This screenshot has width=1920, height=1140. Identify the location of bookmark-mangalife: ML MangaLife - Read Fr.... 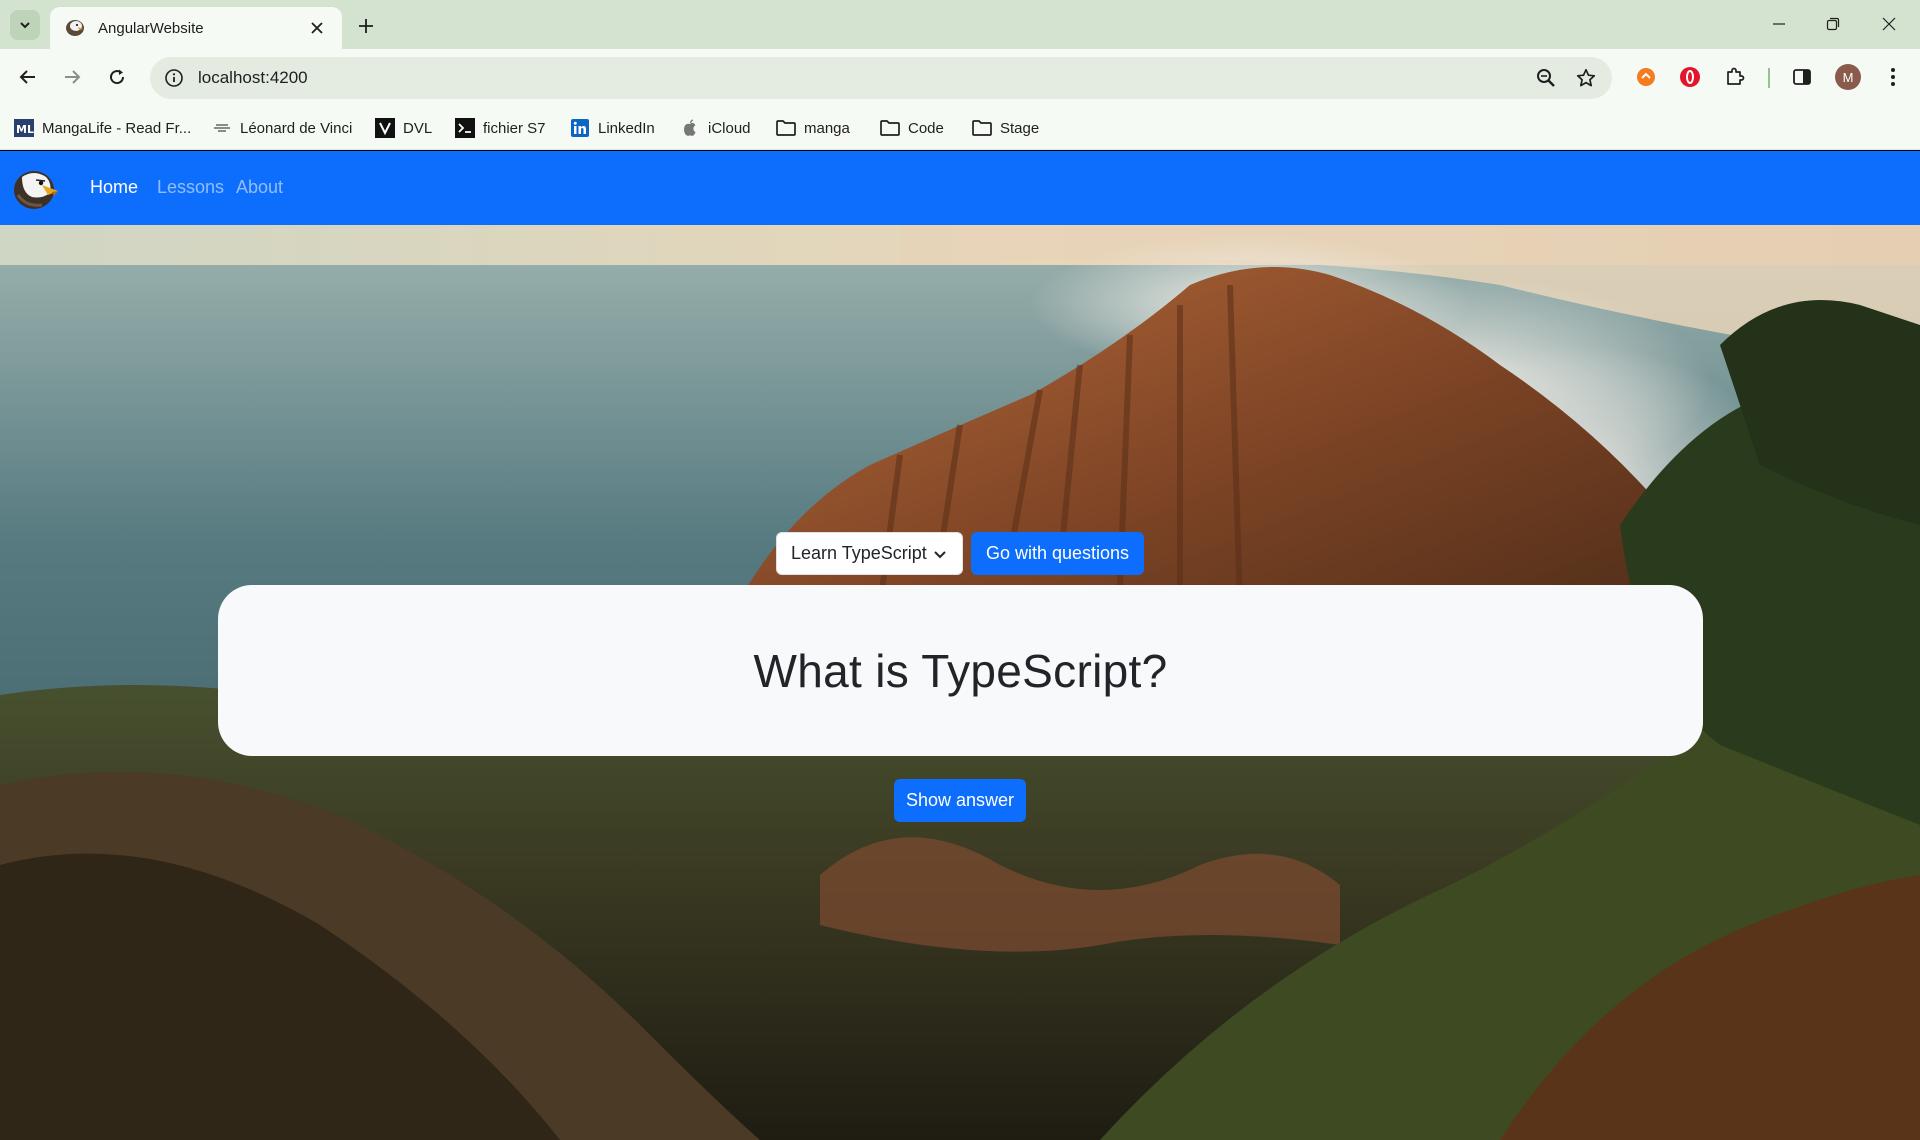
(102, 128).